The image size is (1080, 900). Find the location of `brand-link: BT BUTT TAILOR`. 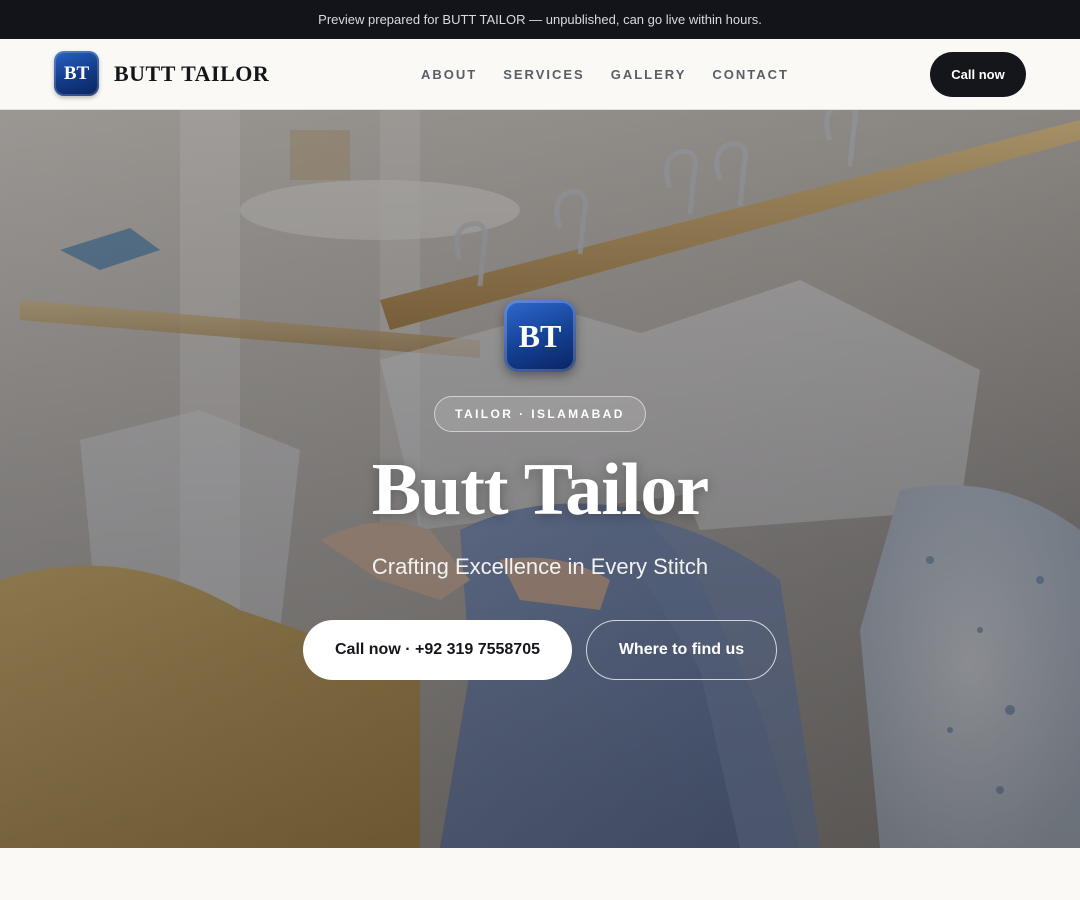

brand-link: BT BUTT TAILOR is located at coordinates (161, 73).